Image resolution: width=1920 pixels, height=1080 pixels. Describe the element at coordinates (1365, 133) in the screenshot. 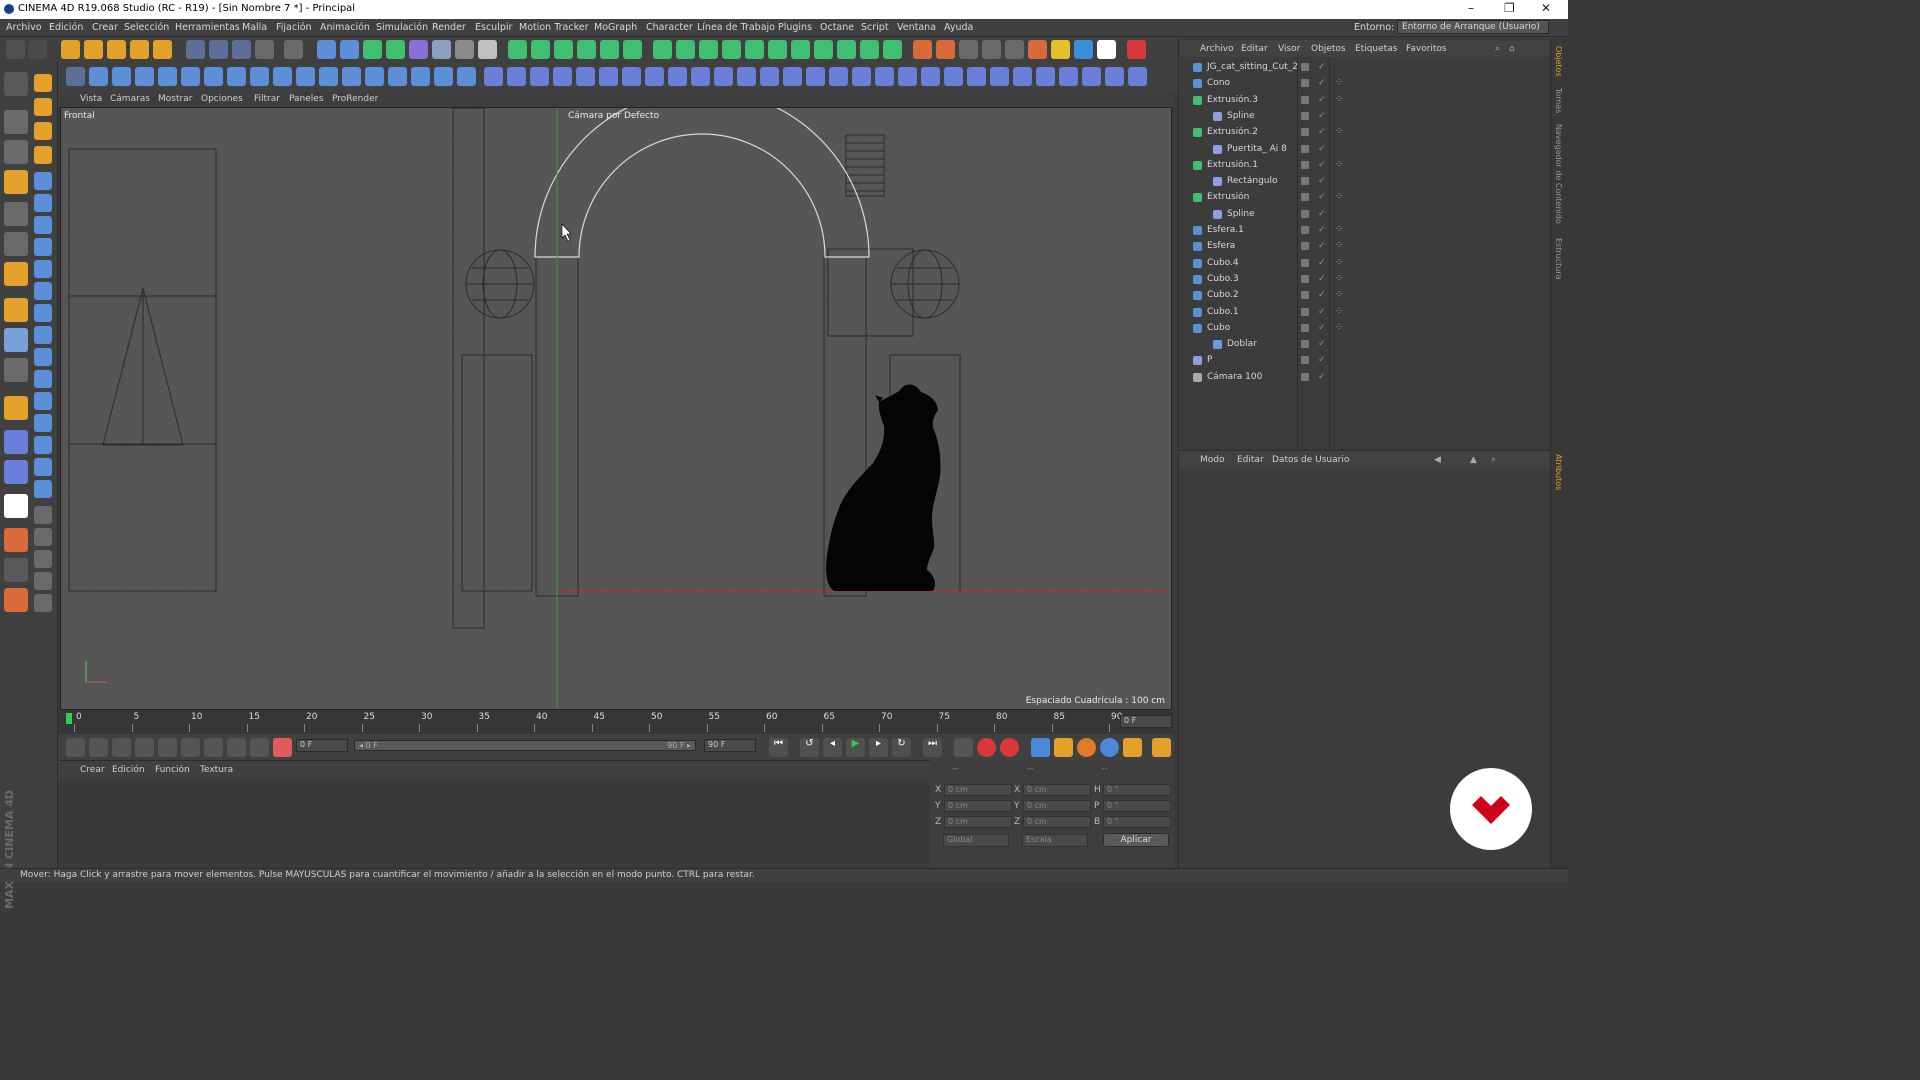

I see `object-row: Extrusión.2 ✓ ⁘` at that location.